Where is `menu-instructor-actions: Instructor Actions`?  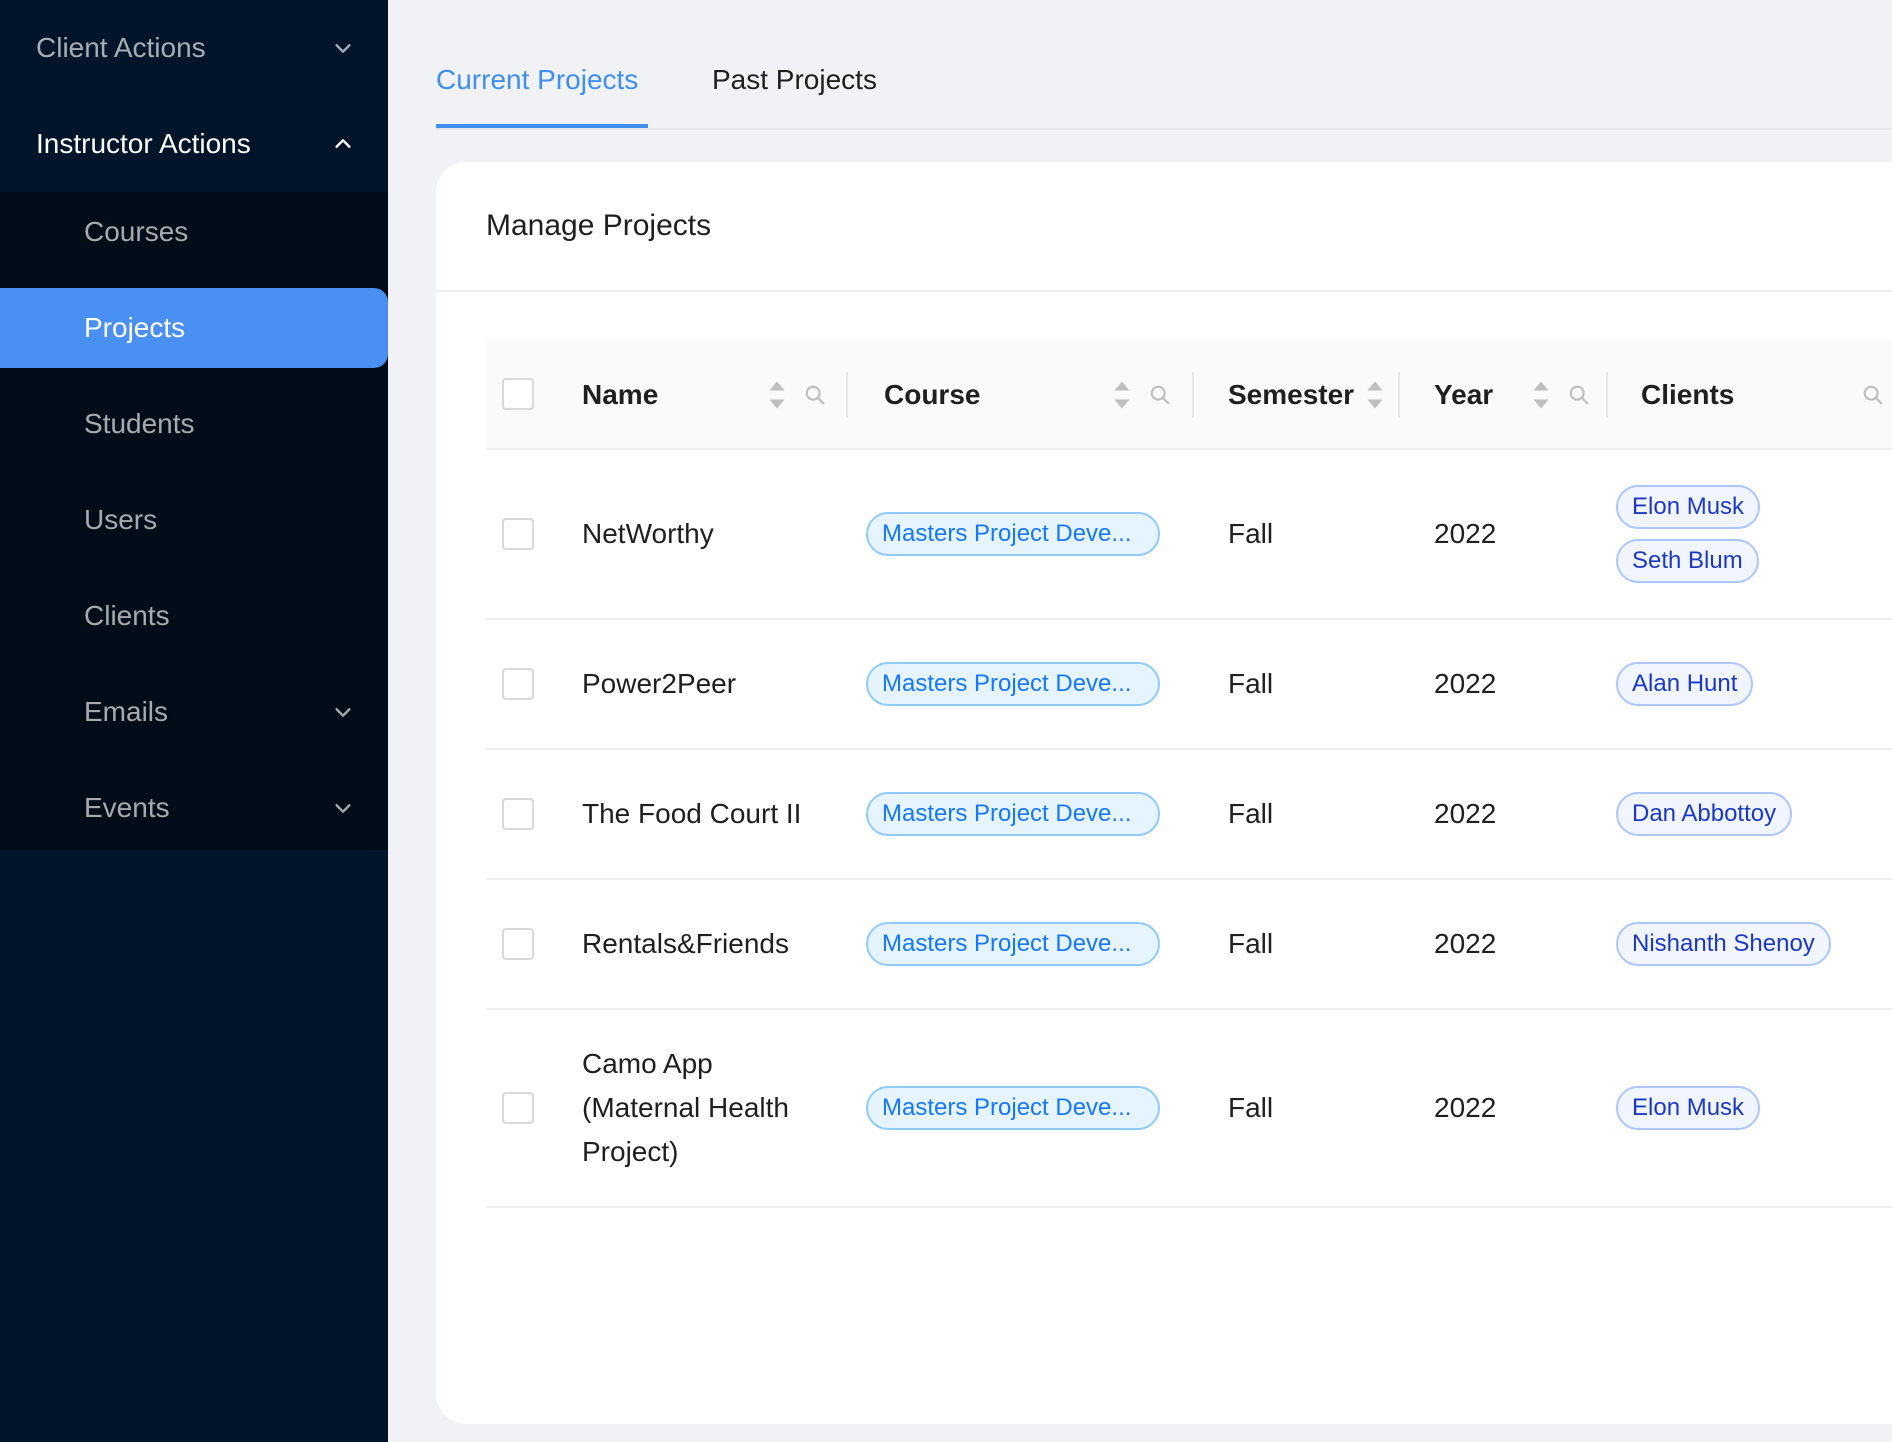
menu-instructor-actions: Instructor Actions is located at coordinates (194, 144).